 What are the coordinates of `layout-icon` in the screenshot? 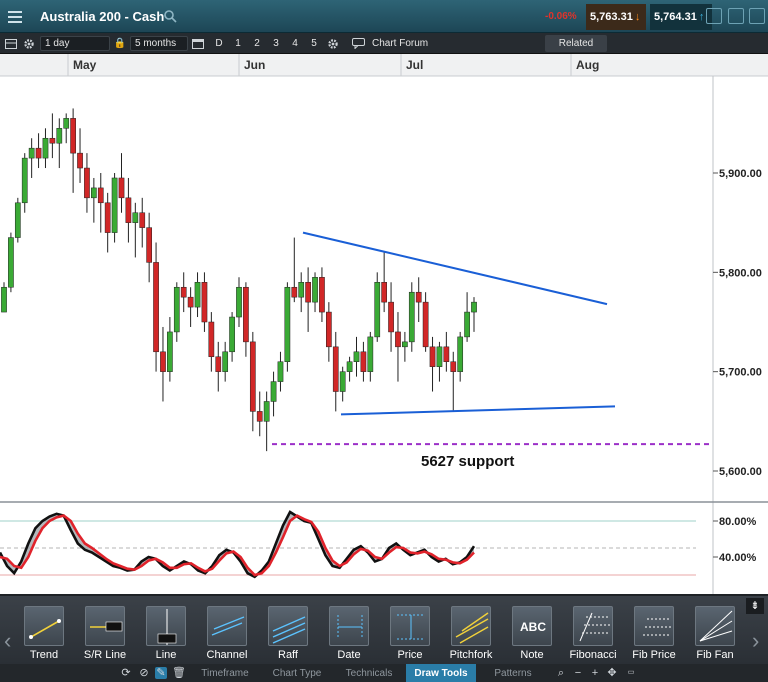 It's located at (11, 43).